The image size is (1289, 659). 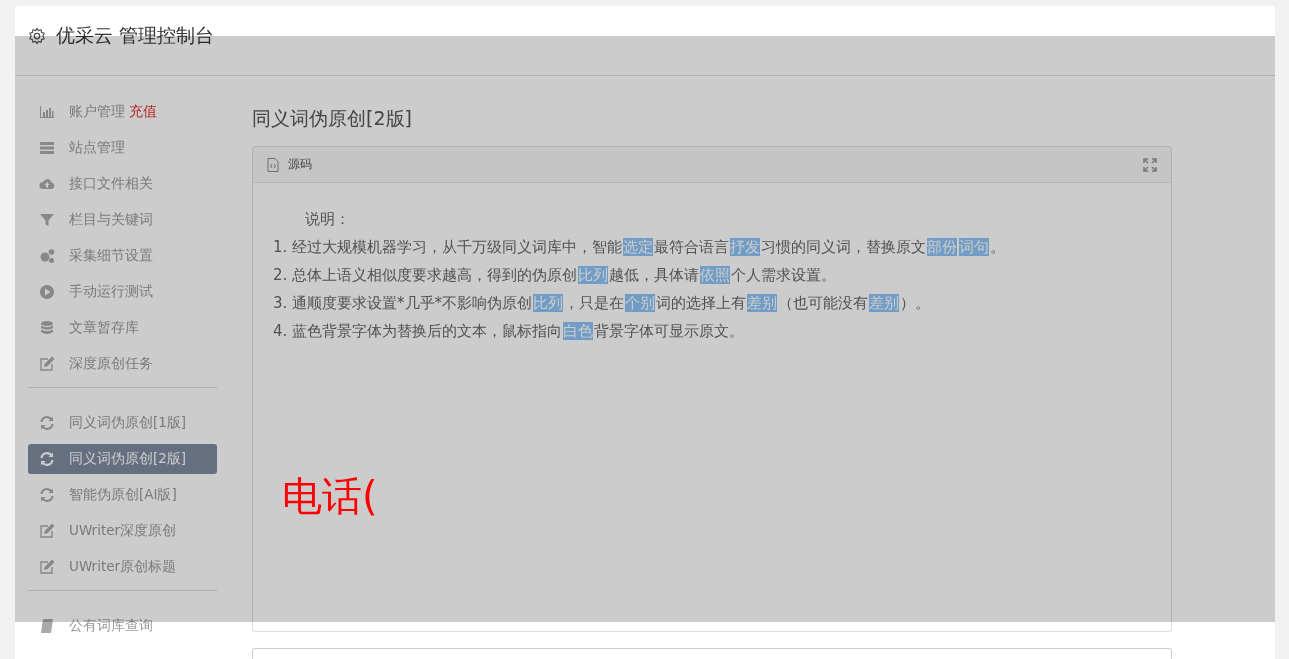 What do you see at coordinates (122, 292) in the screenshot?
I see `sidebar-item: 手动运行测试` at bounding box center [122, 292].